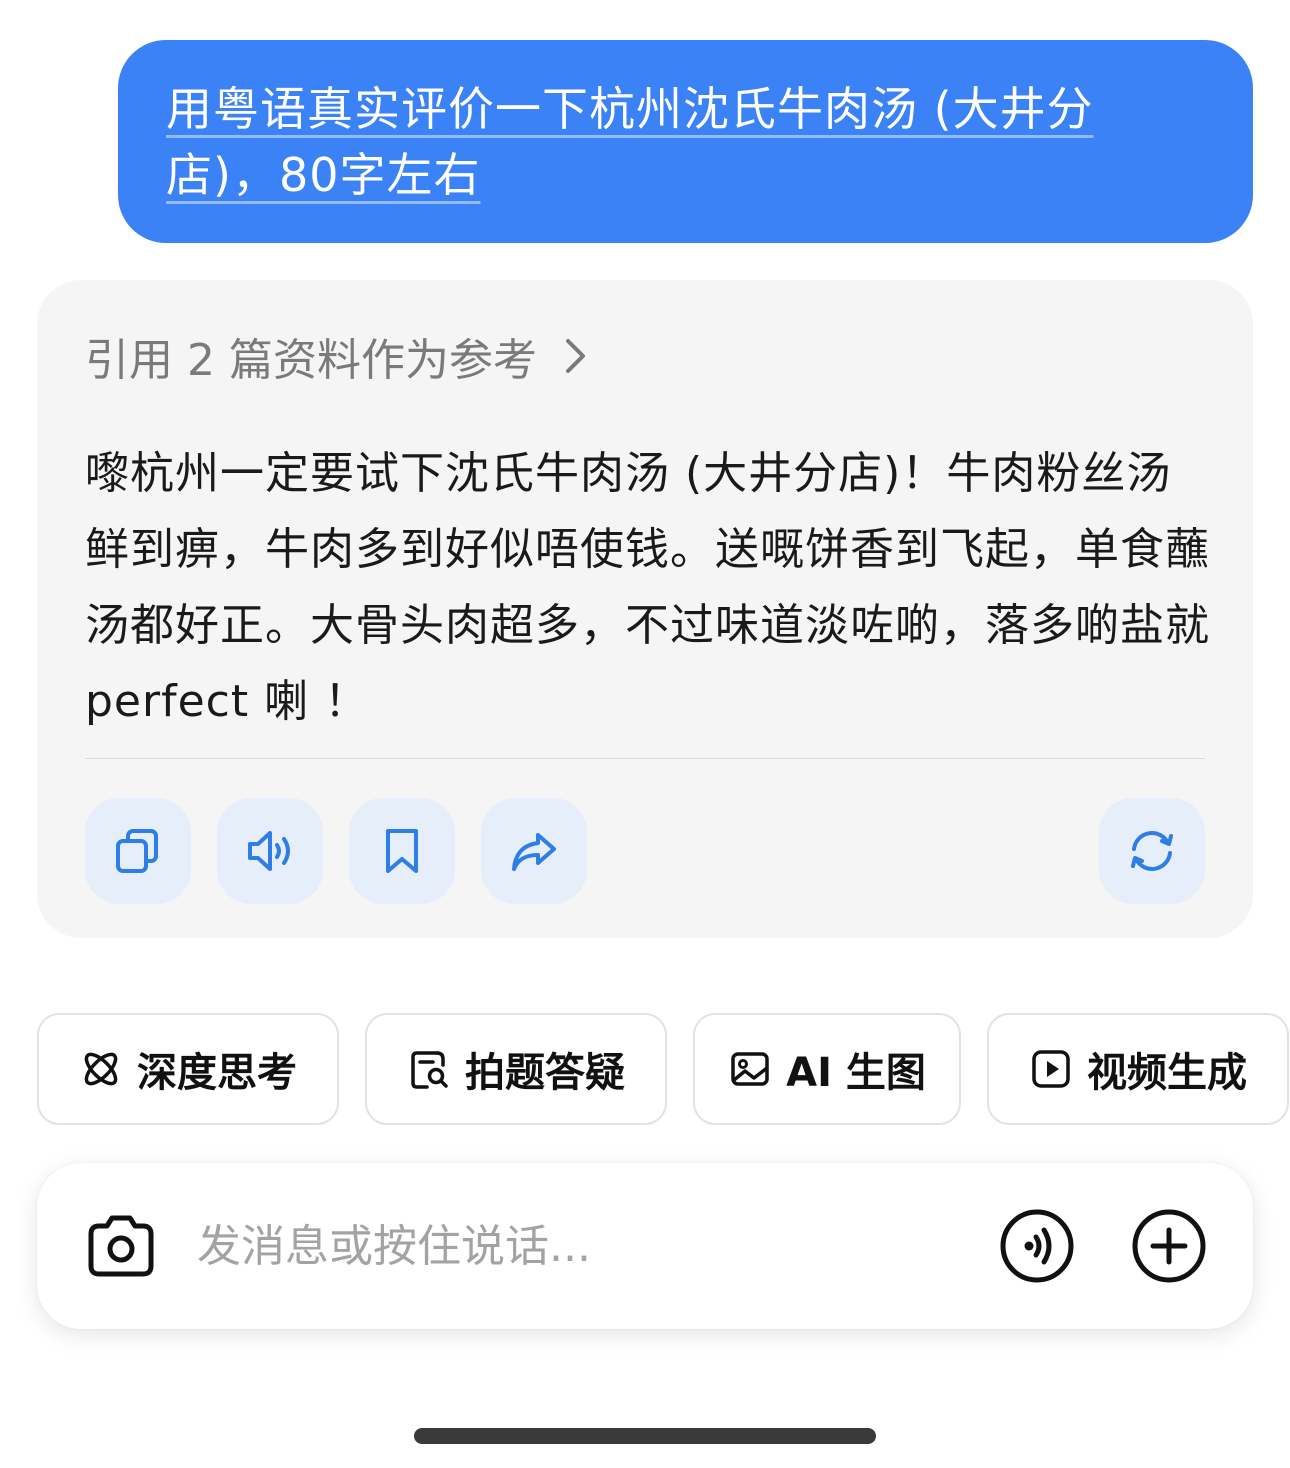  I want to click on user-message-text: 用粤语真实评价一下杭州沈氏牛肉汤 (大井分店)，80字左右, so click(630, 142).